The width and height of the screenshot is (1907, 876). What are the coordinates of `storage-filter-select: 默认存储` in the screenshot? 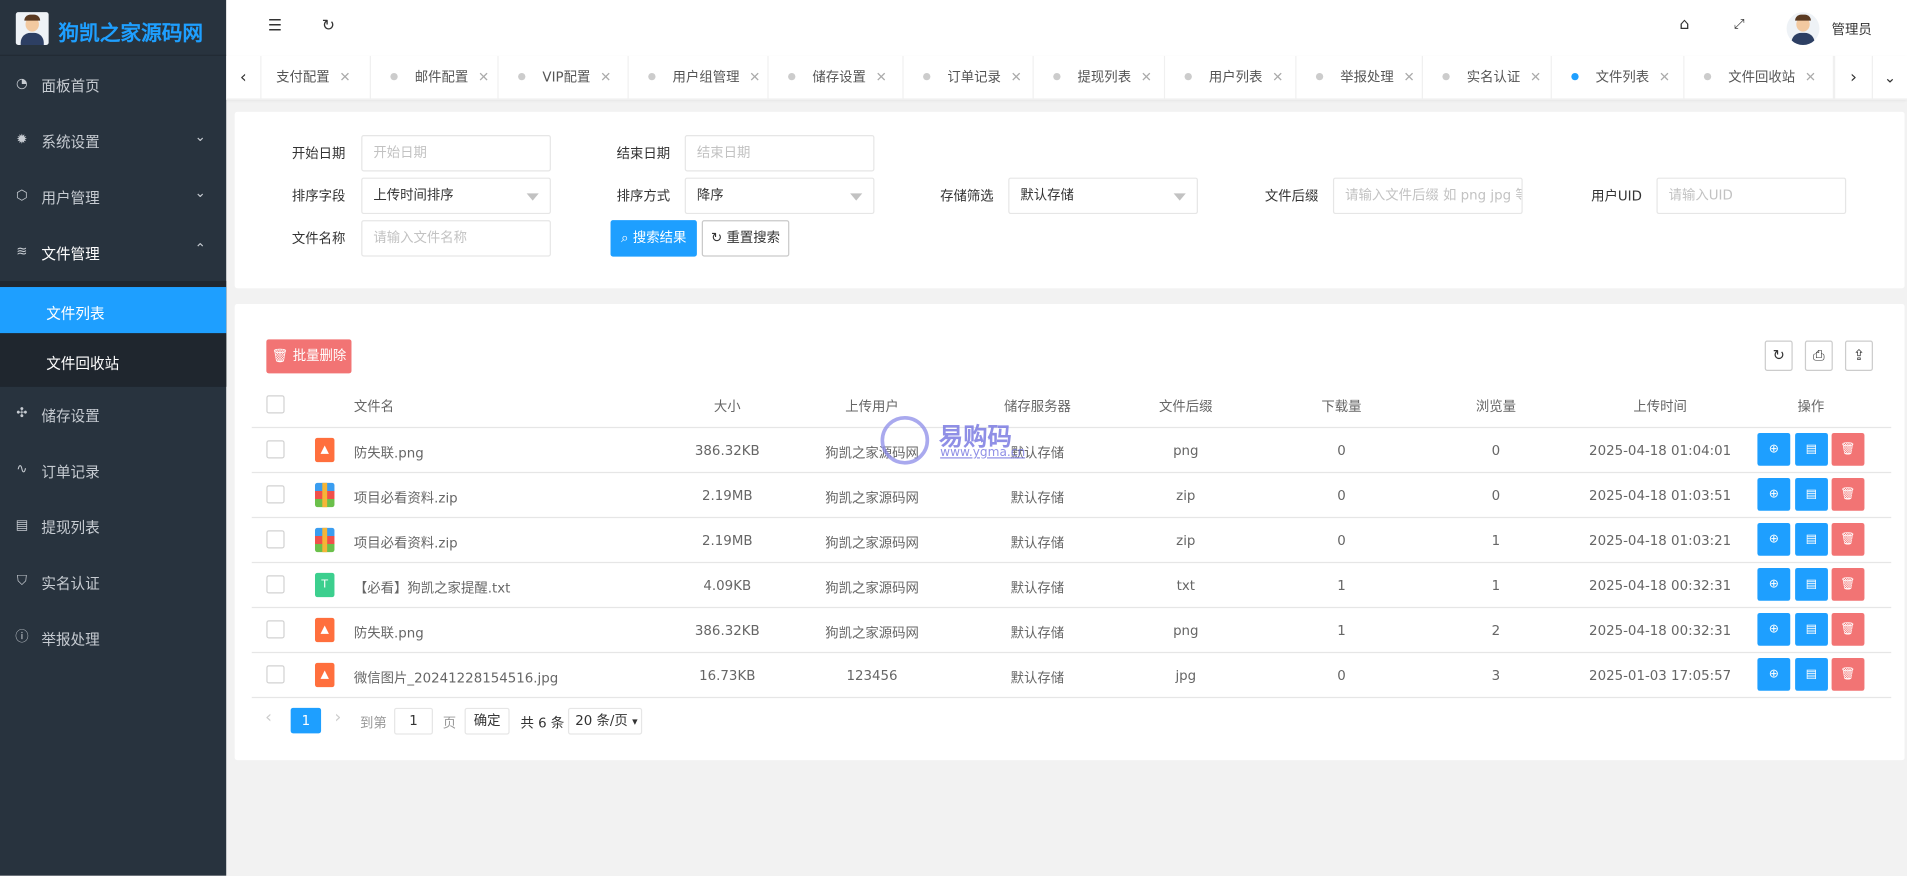 It's located at (1103, 196).